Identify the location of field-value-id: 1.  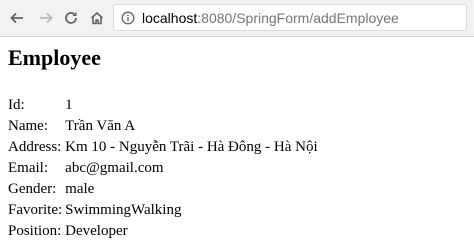
(69, 105).